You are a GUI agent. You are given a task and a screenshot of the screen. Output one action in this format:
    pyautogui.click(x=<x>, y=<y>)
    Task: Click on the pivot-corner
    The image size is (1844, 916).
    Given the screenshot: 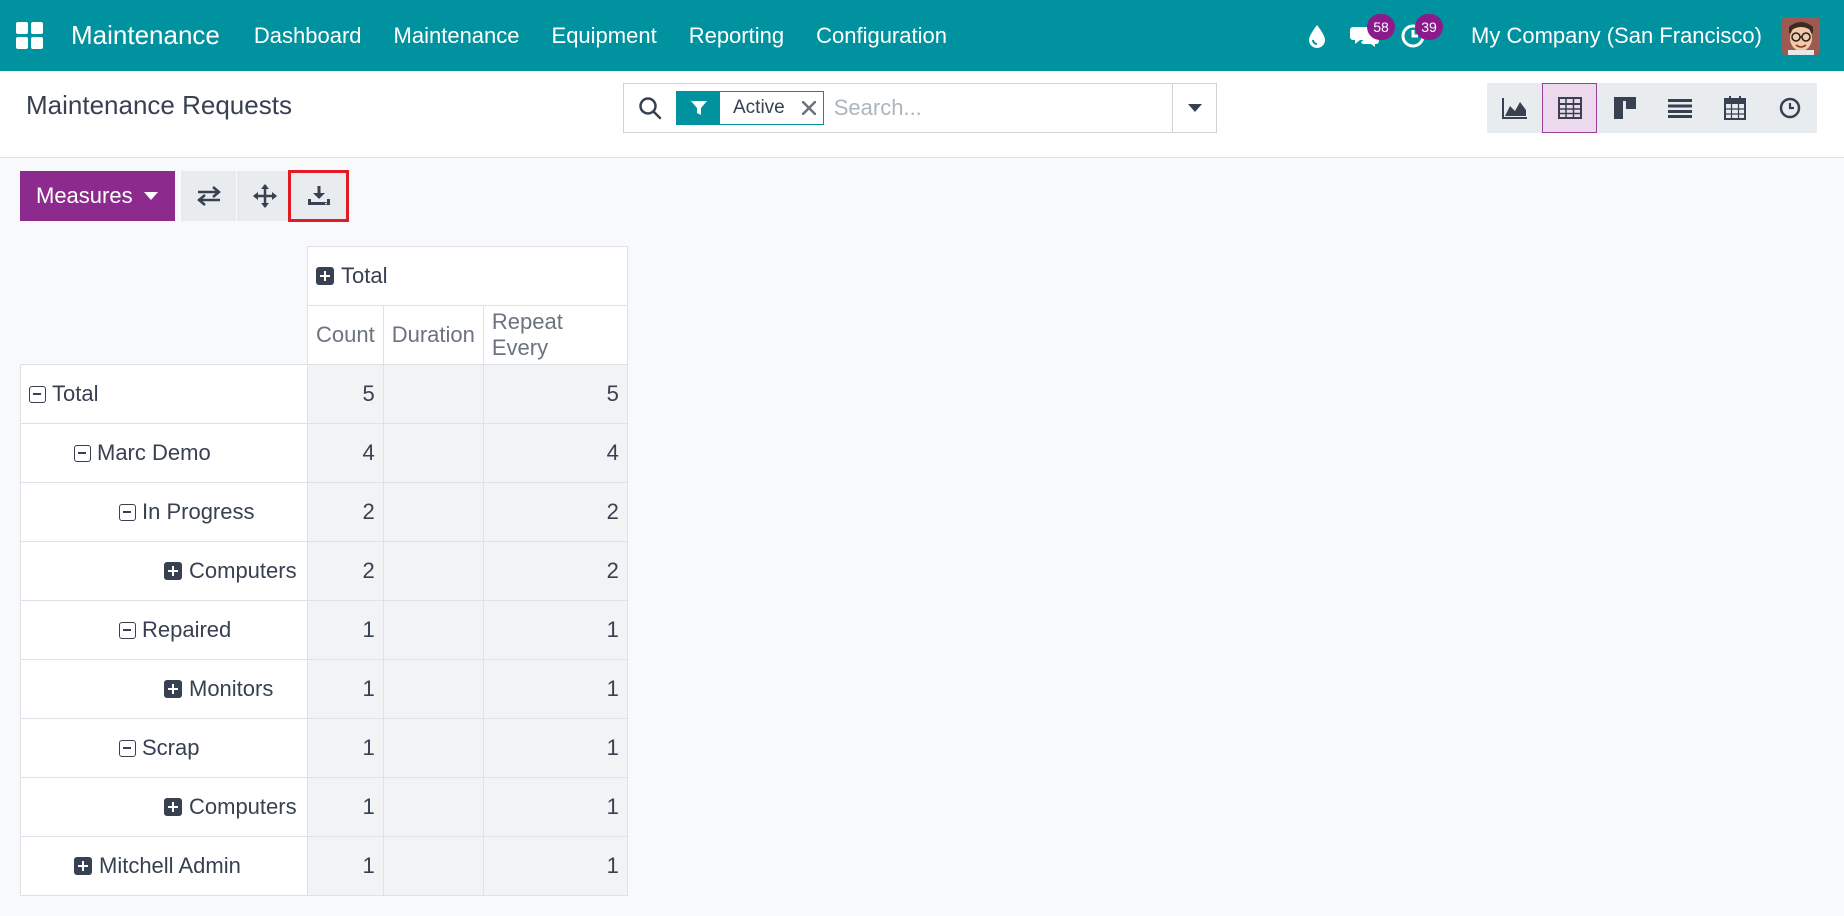 What is the action you would take?
    pyautogui.click(x=164, y=306)
    